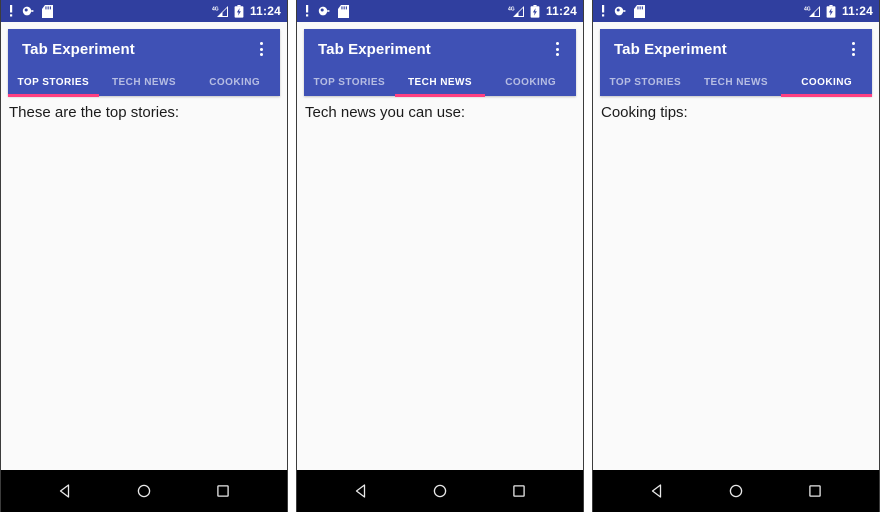 The height and width of the screenshot is (512, 892). I want to click on content-text: Cooking tips:, so click(644, 112).